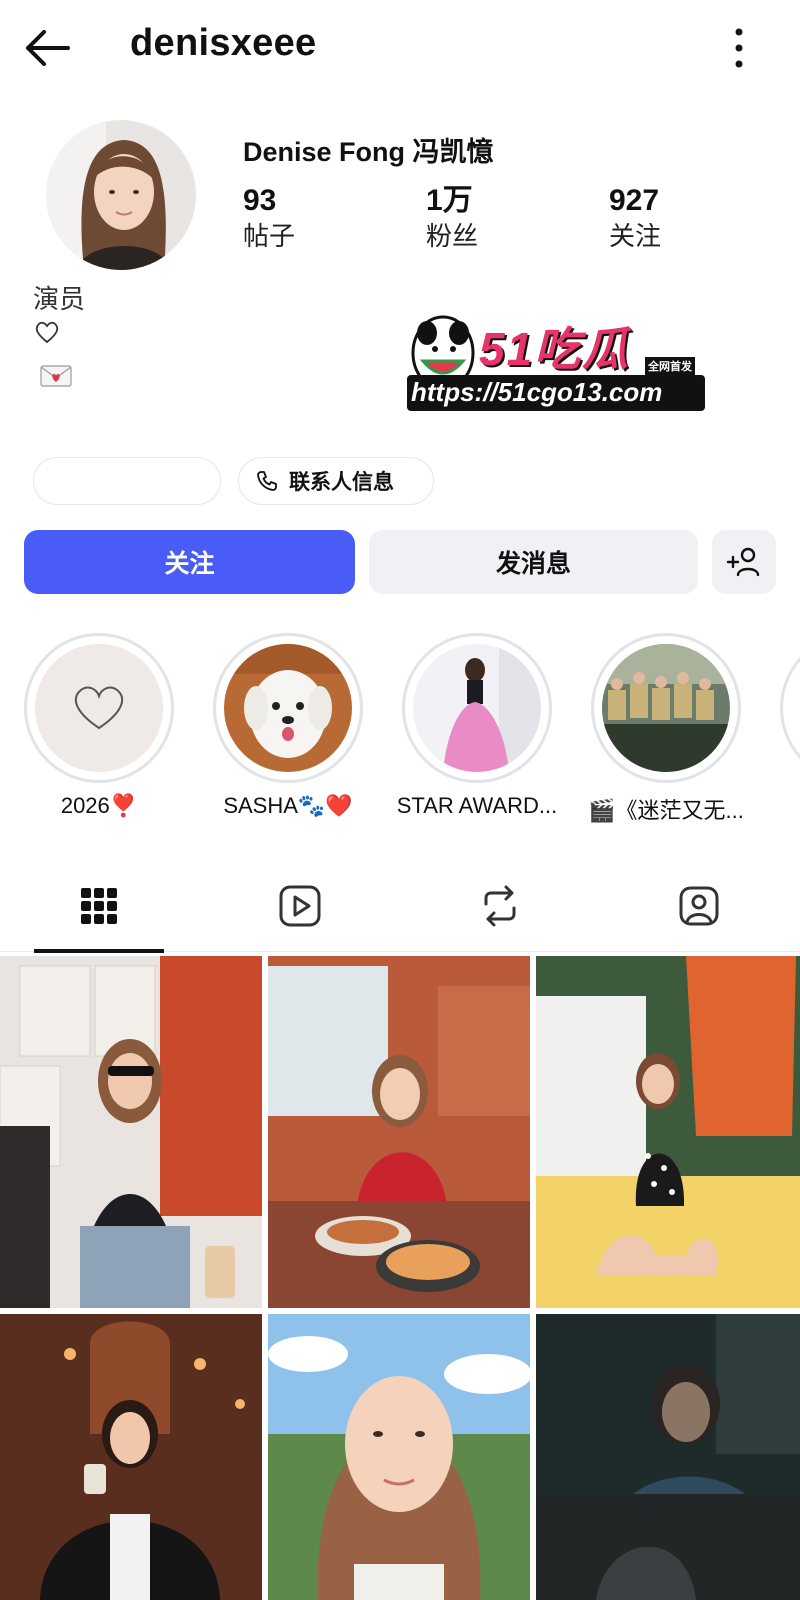 The image size is (800, 1600). What do you see at coordinates (634, 200) in the screenshot?
I see `stat-following-value: 927` at bounding box center [634, 200].